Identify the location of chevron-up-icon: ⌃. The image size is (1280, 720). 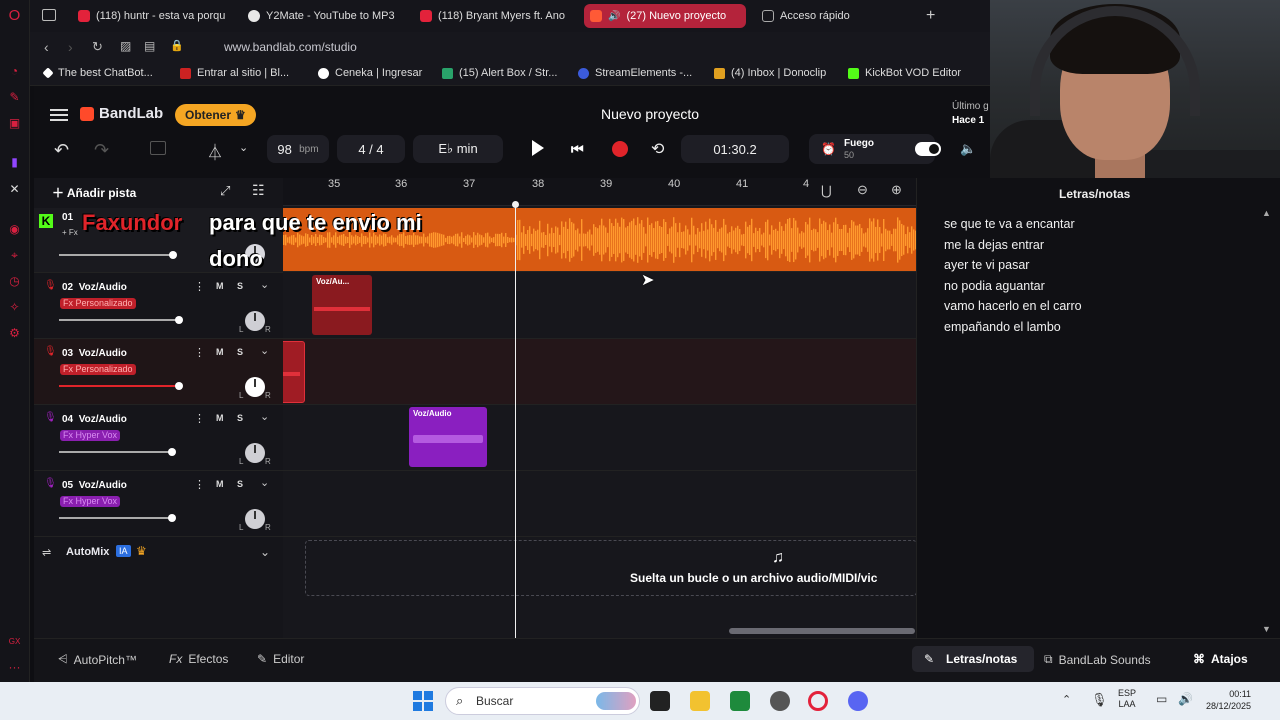
(1066, 699).